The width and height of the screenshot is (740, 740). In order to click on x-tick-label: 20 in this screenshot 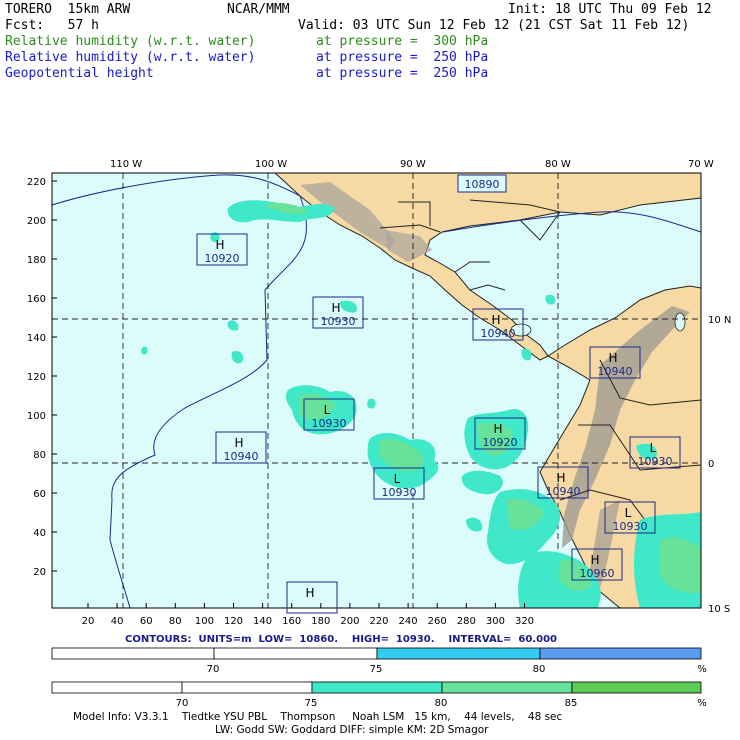, I will do `click(88, 621)`.